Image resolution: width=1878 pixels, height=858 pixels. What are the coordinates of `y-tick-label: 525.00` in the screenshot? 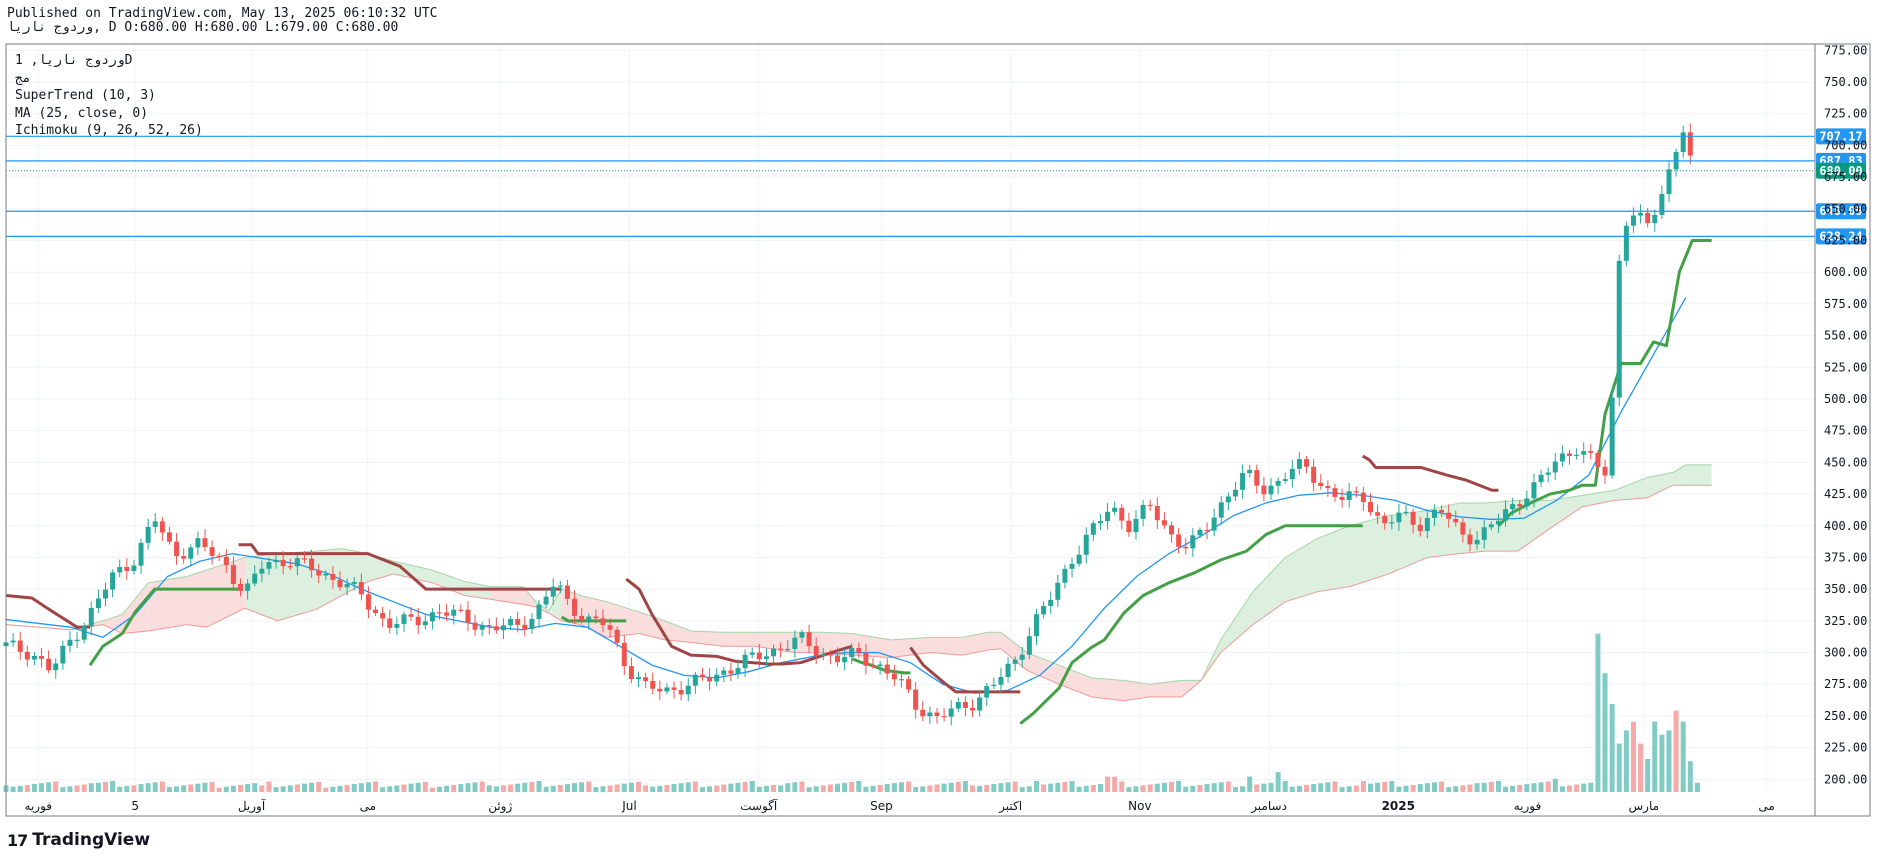 It's located at (1845, 367).